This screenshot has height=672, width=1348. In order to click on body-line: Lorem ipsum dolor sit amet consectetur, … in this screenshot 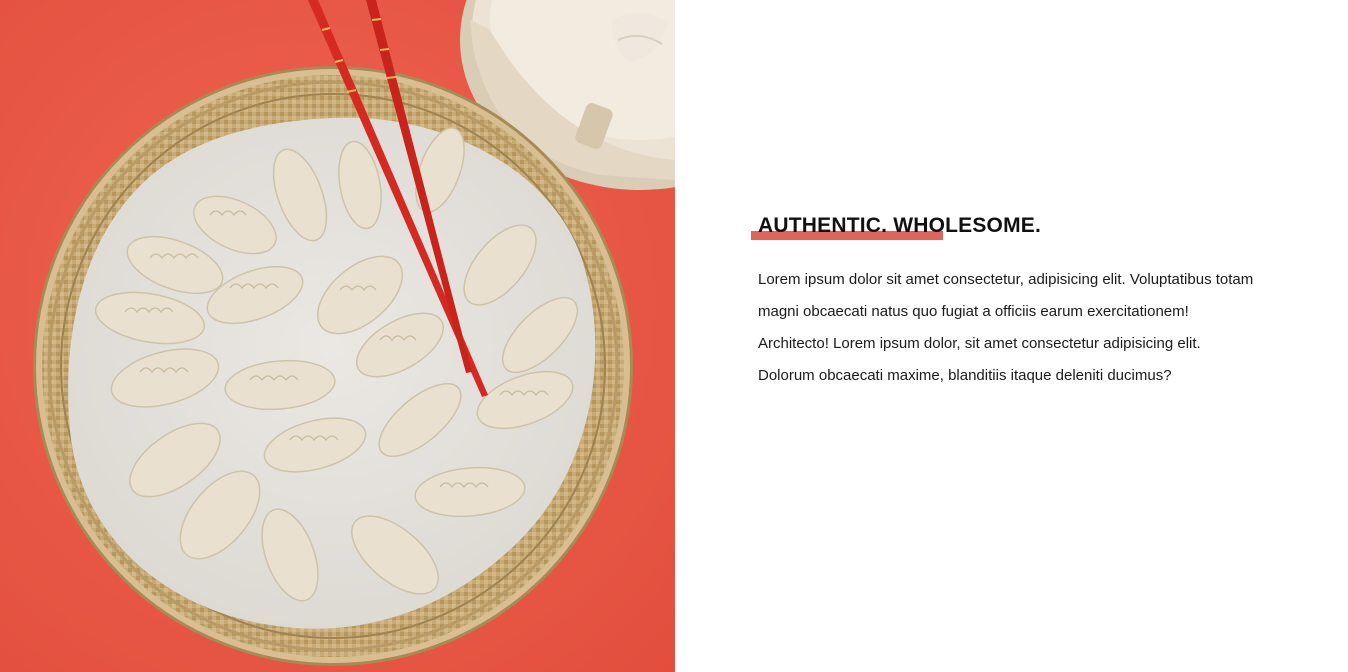, I will do `click(1006, 279)`.